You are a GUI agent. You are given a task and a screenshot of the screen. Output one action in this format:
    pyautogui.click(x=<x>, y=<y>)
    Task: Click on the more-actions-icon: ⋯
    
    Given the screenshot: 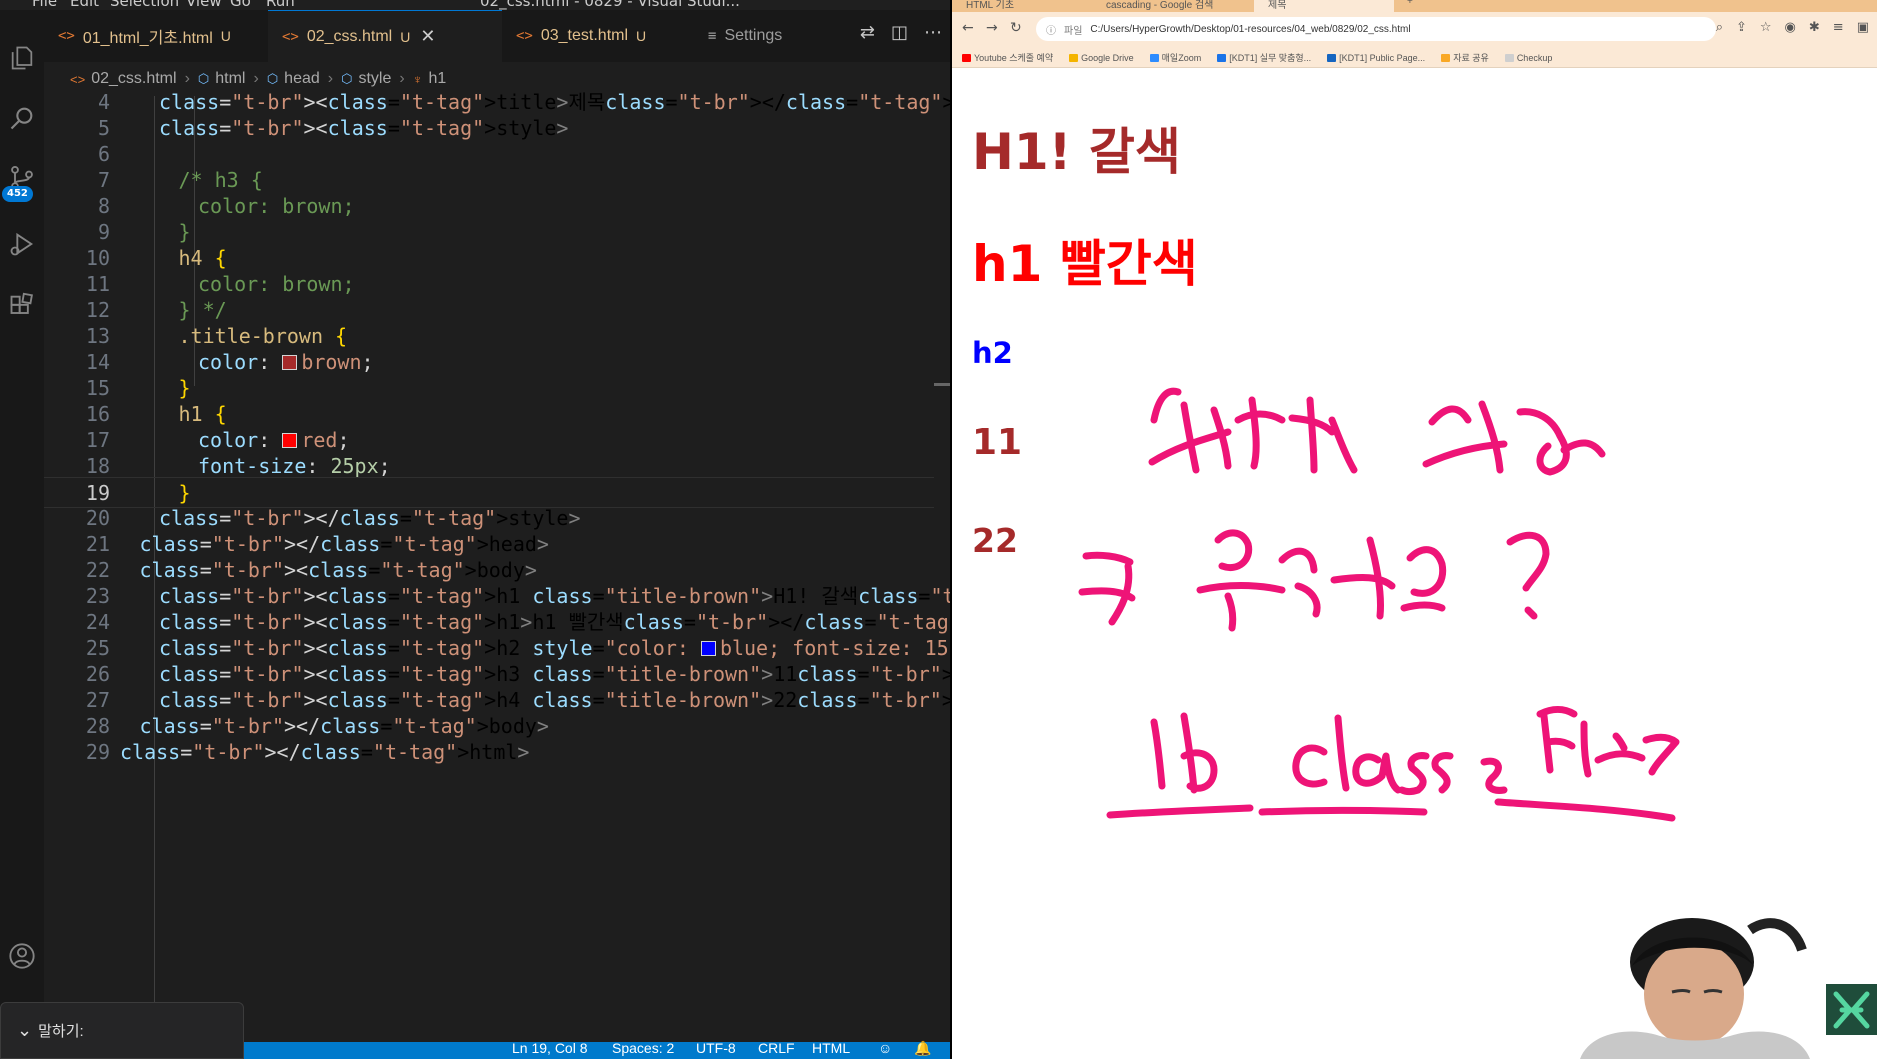 What is the action you would take?
    pyautogui.click(x=933, y=32)
    